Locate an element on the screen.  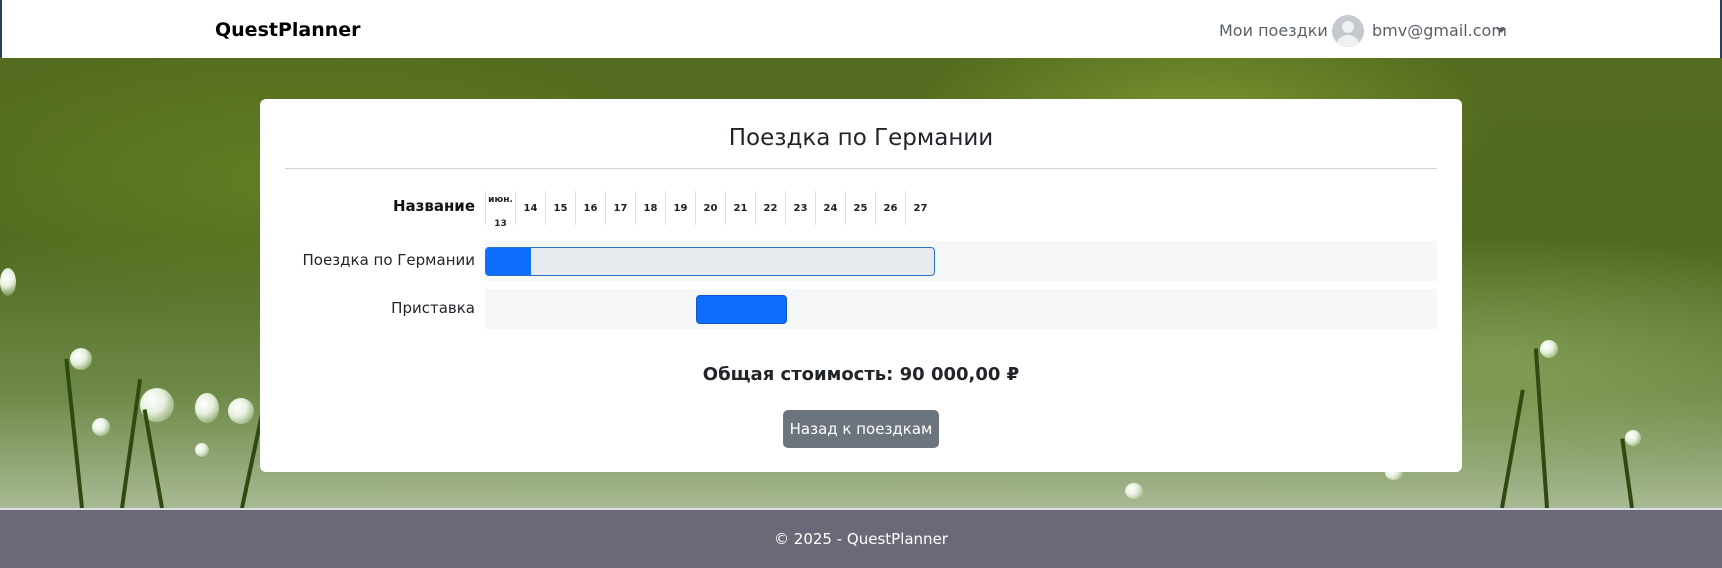
brand-logo: QuestPlanner is located at coordinates (288, 30).